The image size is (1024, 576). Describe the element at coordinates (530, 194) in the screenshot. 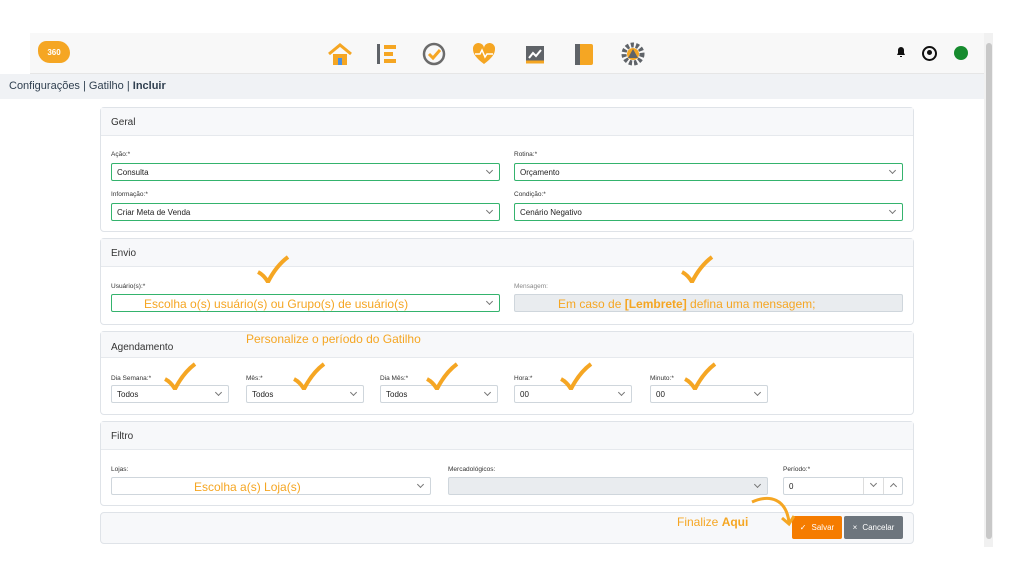

I see `condicao-label: Condição:*` at that location.